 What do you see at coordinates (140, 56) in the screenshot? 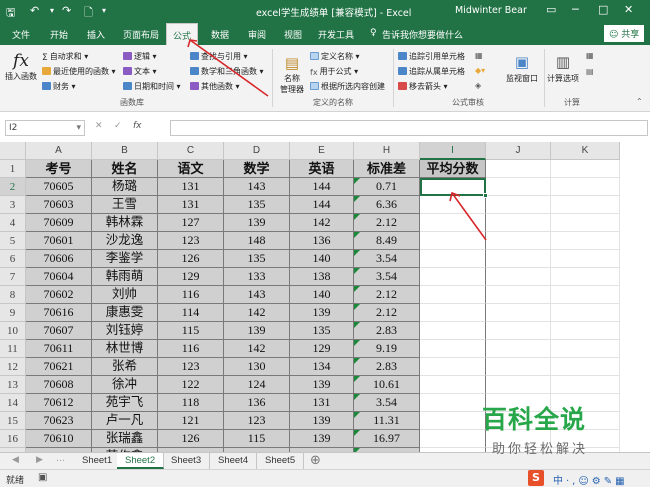
I see `logical-button: 逻辑 ▾` at bounding box center [140, 56].